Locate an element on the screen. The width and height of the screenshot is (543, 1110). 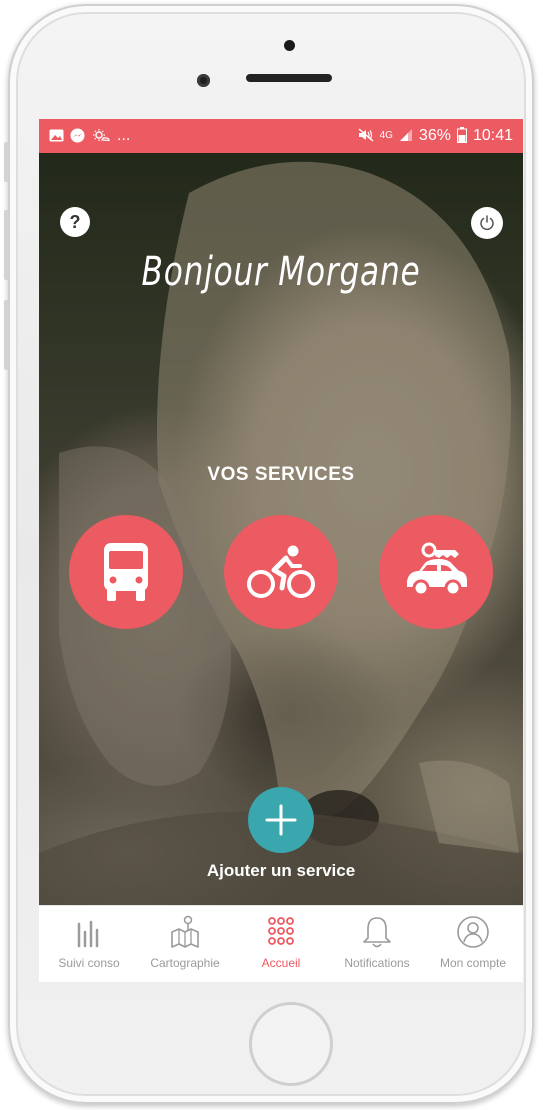
tab-label: Mon compte is located at coordinates (473, 963).